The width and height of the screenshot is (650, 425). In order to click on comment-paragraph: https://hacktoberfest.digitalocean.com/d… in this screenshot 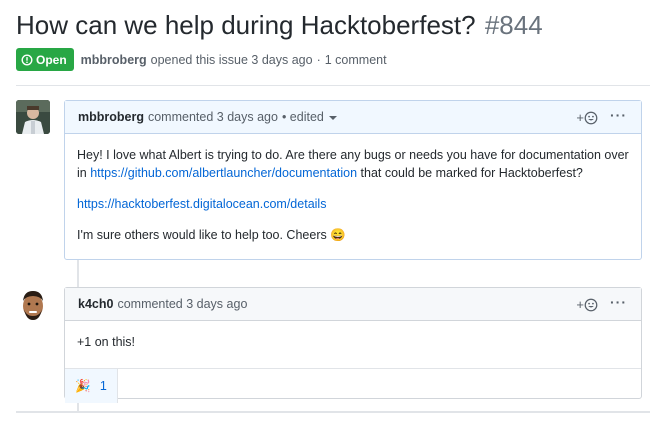, I will do `click(353, 204)`.